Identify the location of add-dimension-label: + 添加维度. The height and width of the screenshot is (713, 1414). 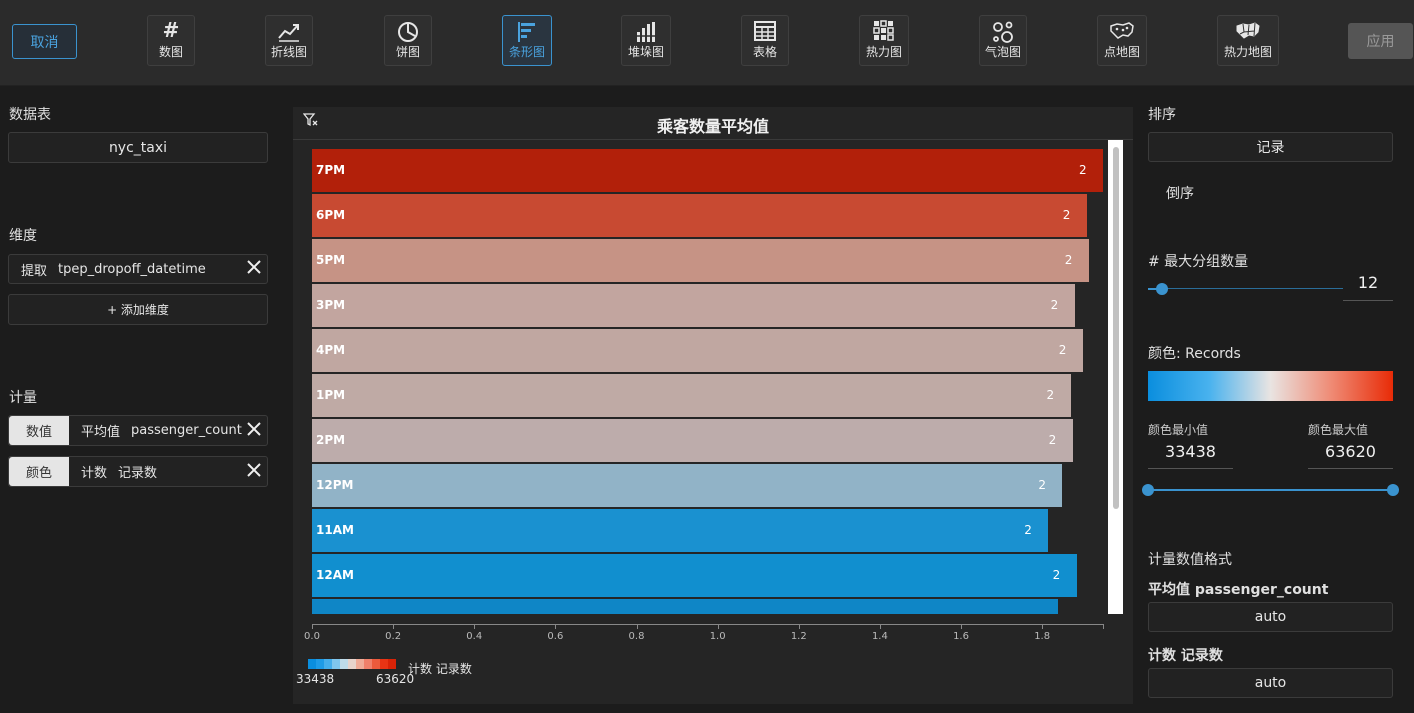
(138, 310).